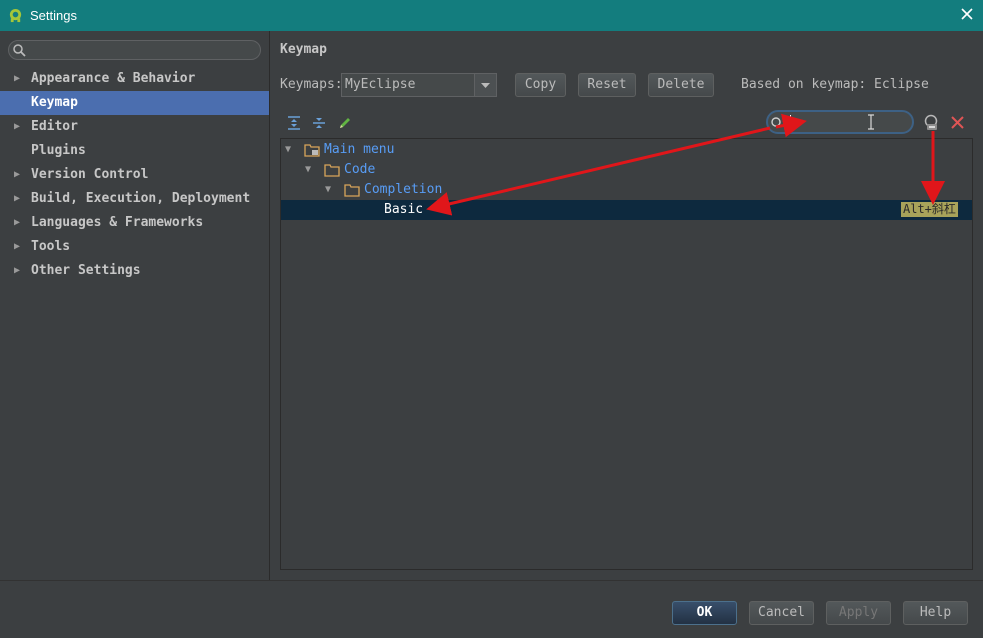 The height and width of the screenshot is (638, 983). Describe the element at coordinates (404, 209) in the screenshot. I see `tree-node-label: Basic` at that location.